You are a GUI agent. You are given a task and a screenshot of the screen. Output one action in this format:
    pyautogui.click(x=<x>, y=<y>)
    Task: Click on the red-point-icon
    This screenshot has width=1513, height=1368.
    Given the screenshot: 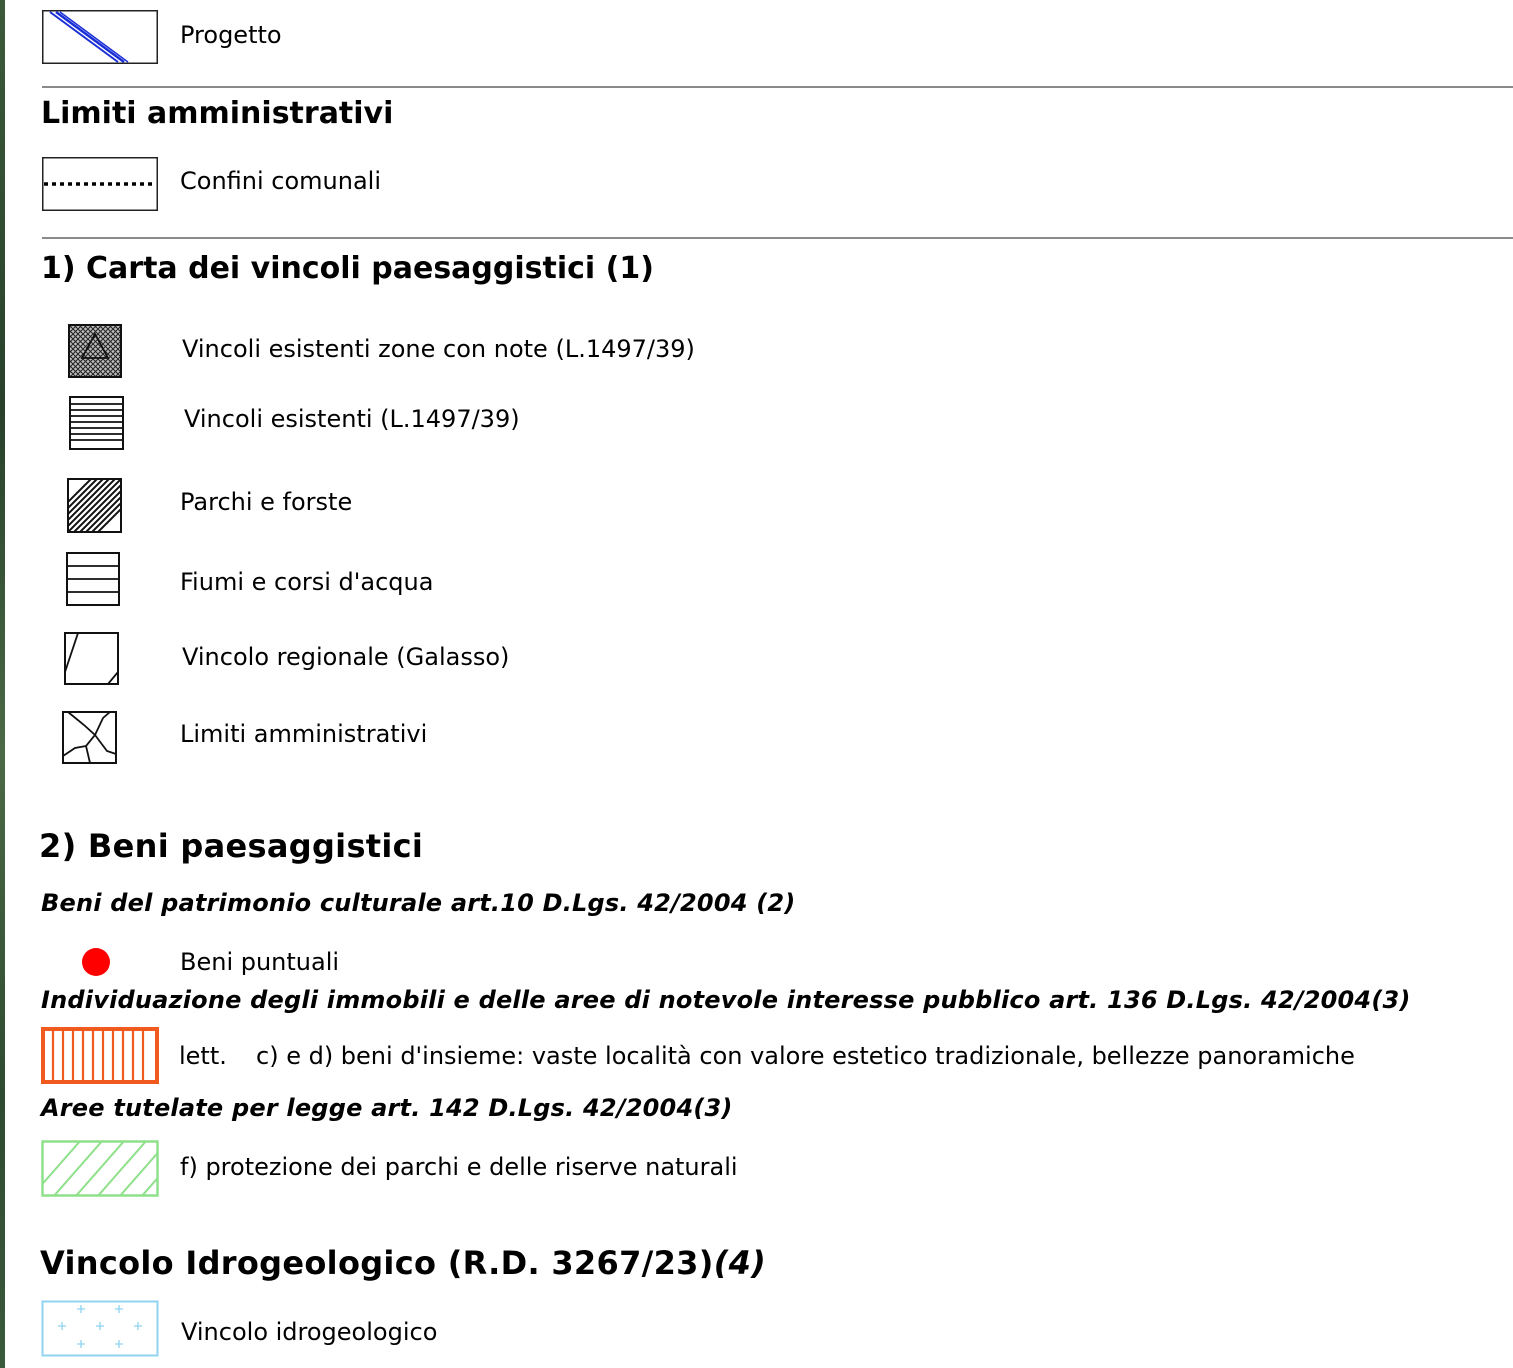 What is the action you would take?
    pyautogui.click(x=96, y=962)
    